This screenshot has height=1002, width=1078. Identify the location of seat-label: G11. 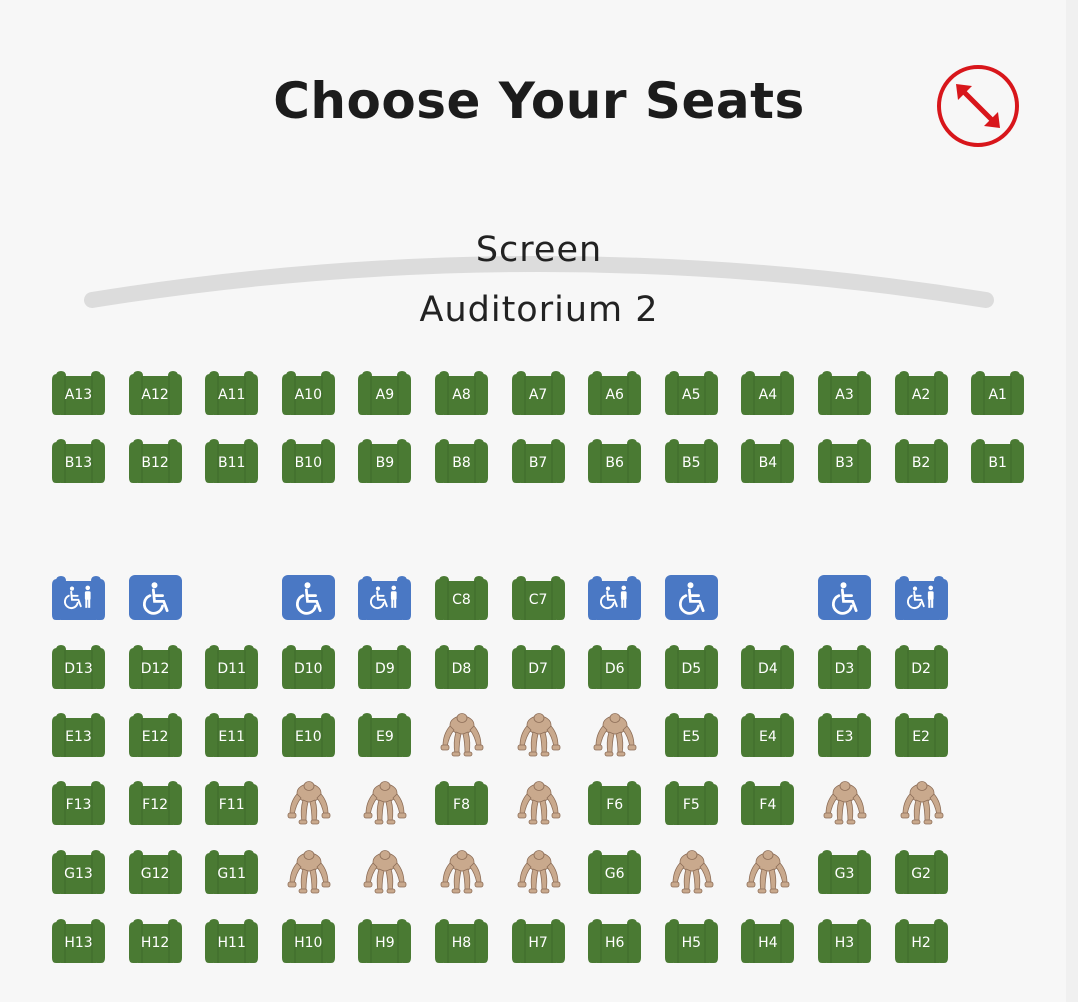
(232, 873).